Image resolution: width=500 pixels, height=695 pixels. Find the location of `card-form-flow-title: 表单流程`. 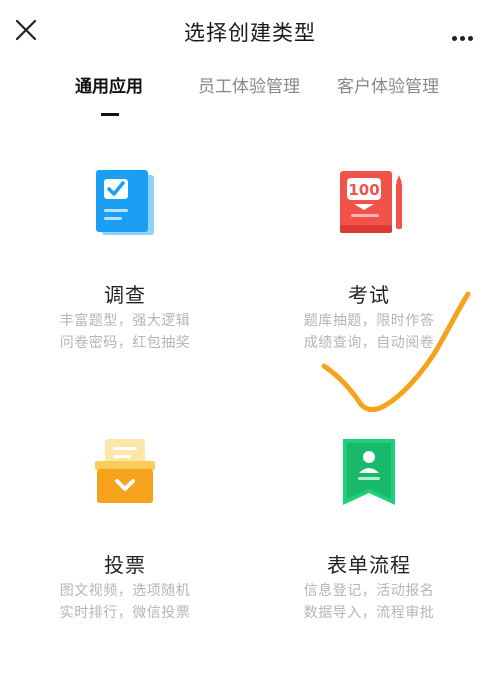

card-form-flow-title: 表单流程 is located at coordinates (369, 565).